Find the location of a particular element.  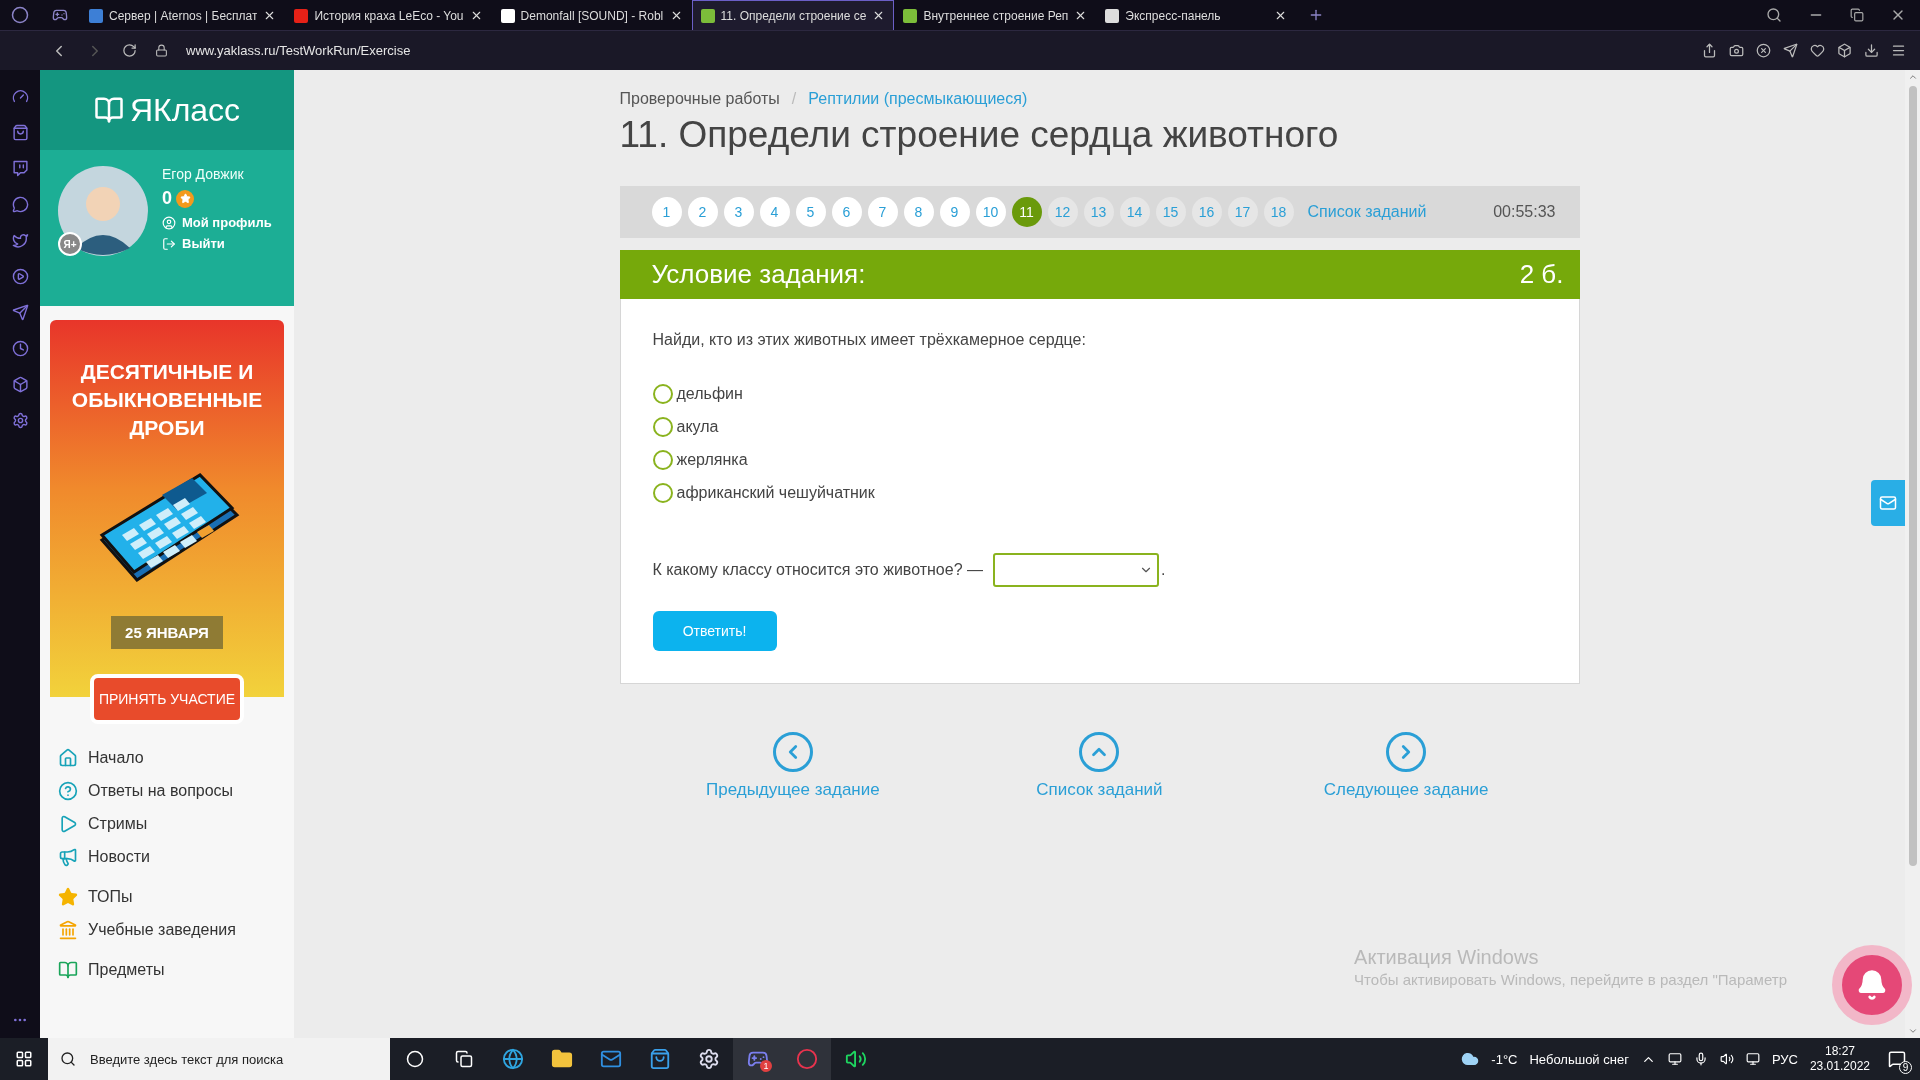

task-number: 16 is located at coordinates (1206, 212).